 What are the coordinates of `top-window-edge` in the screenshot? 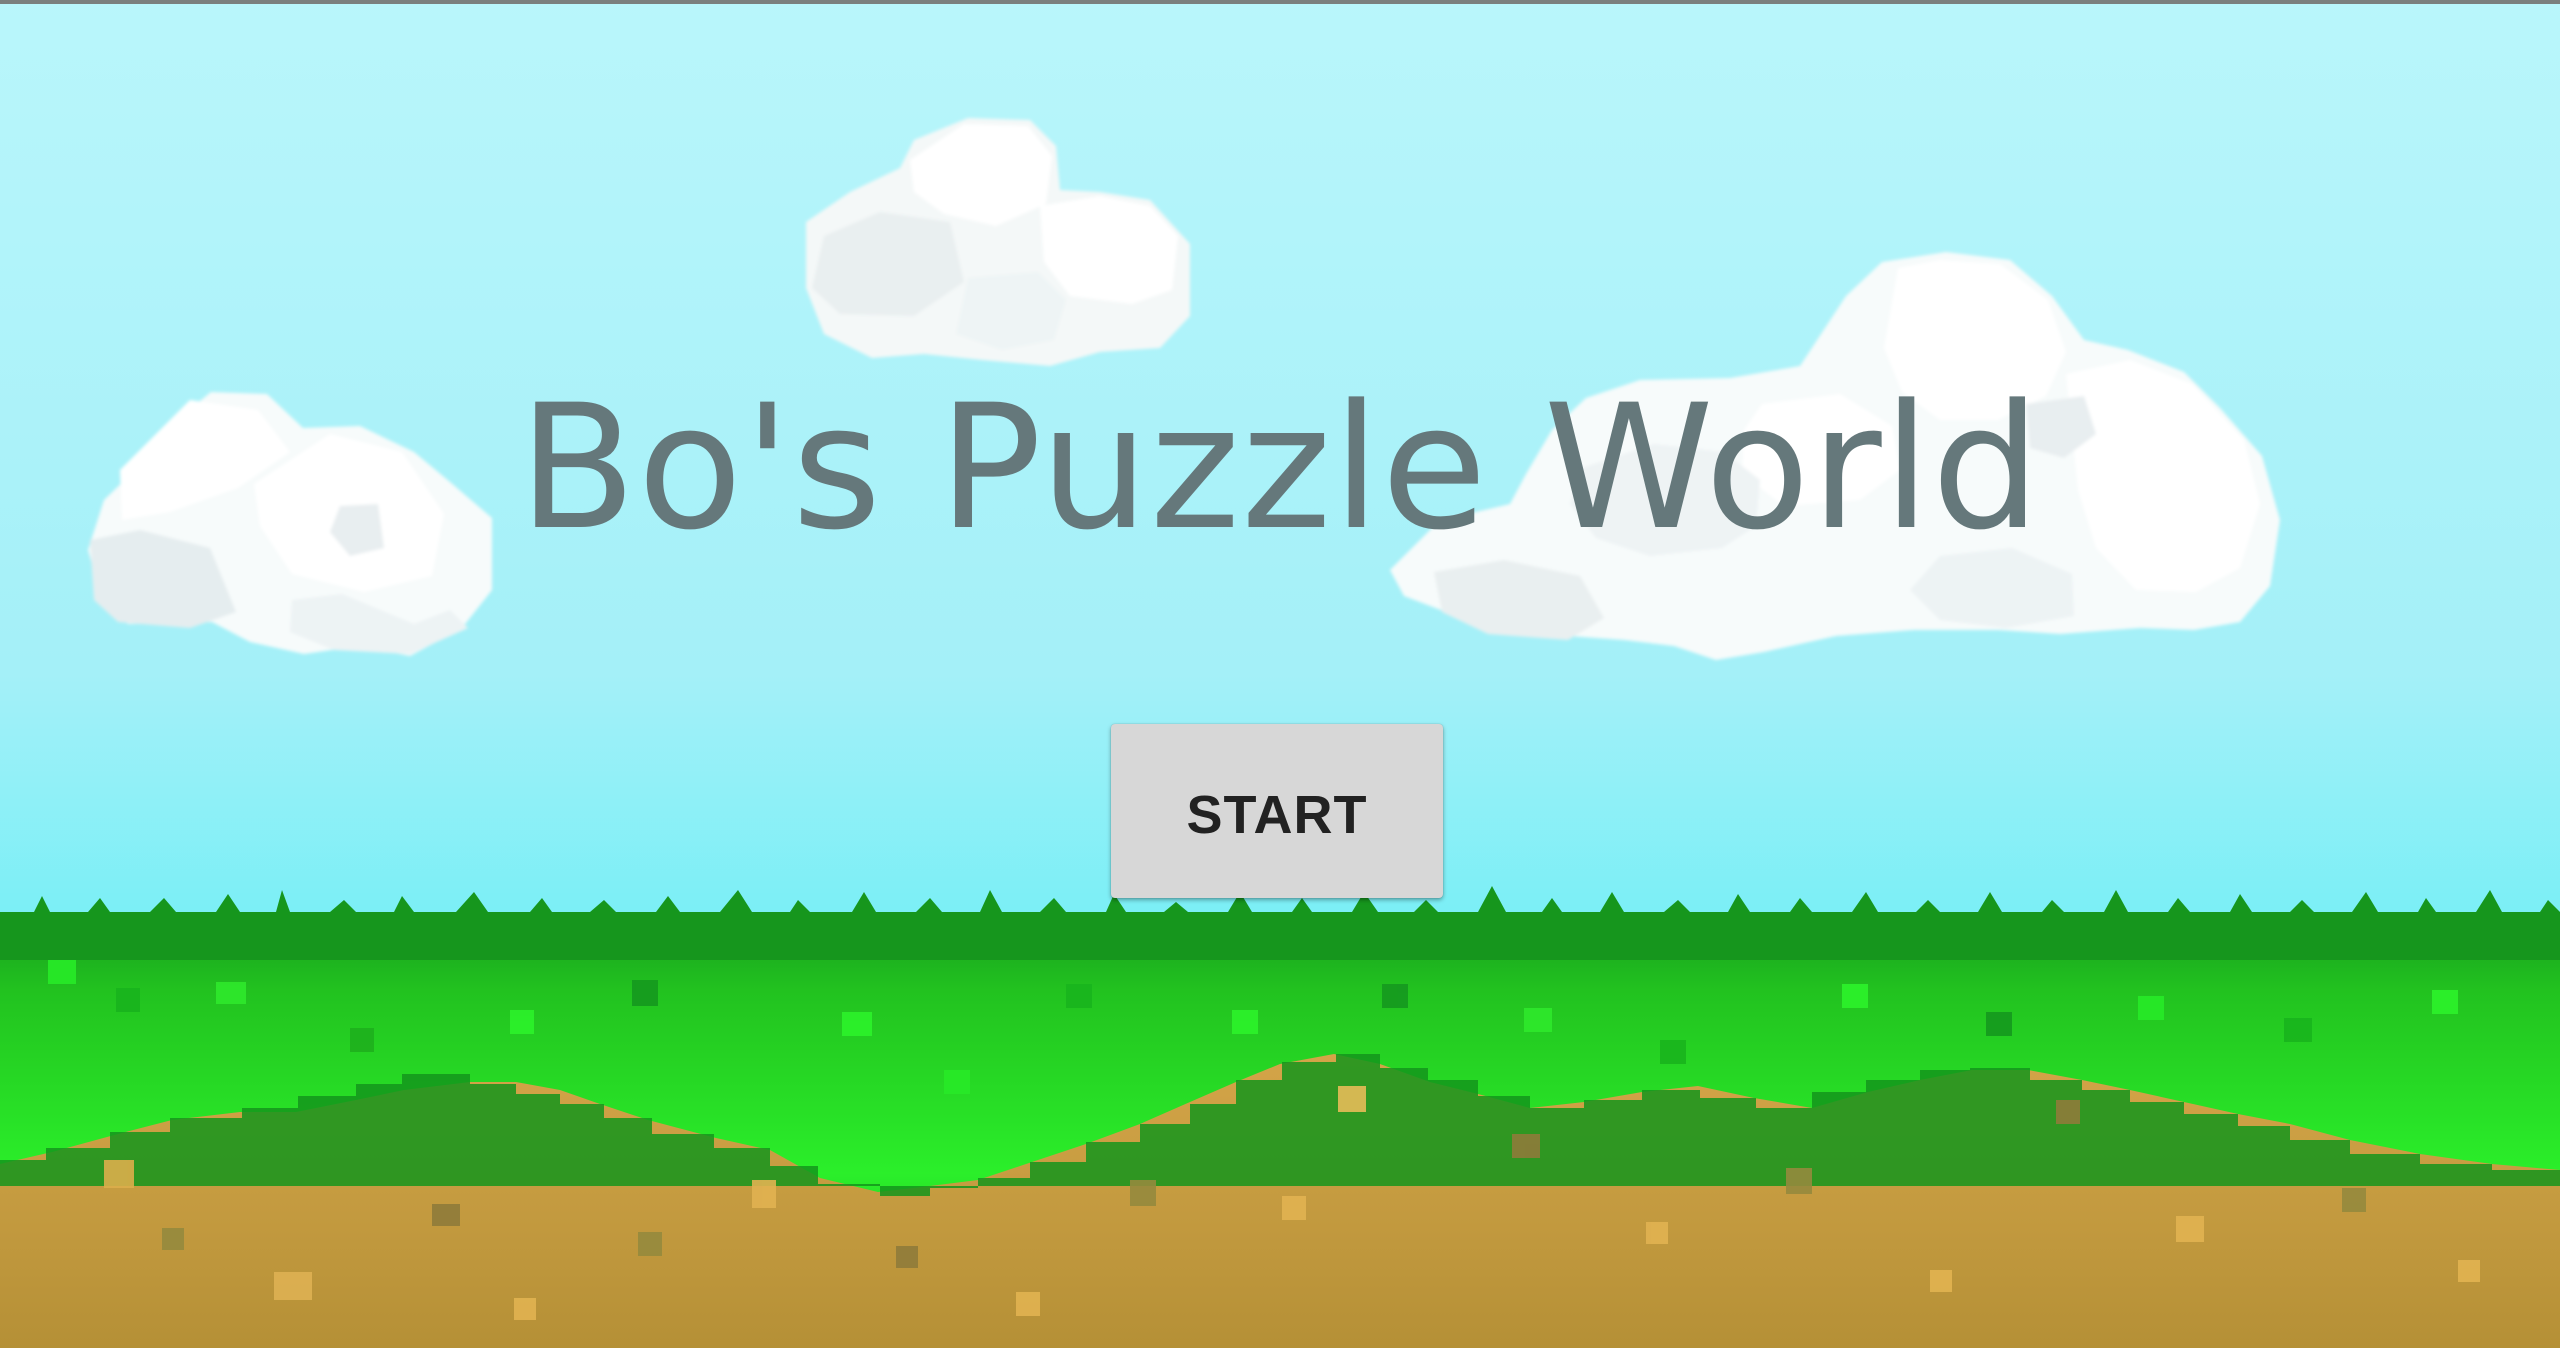 It's located at (1280, 2).